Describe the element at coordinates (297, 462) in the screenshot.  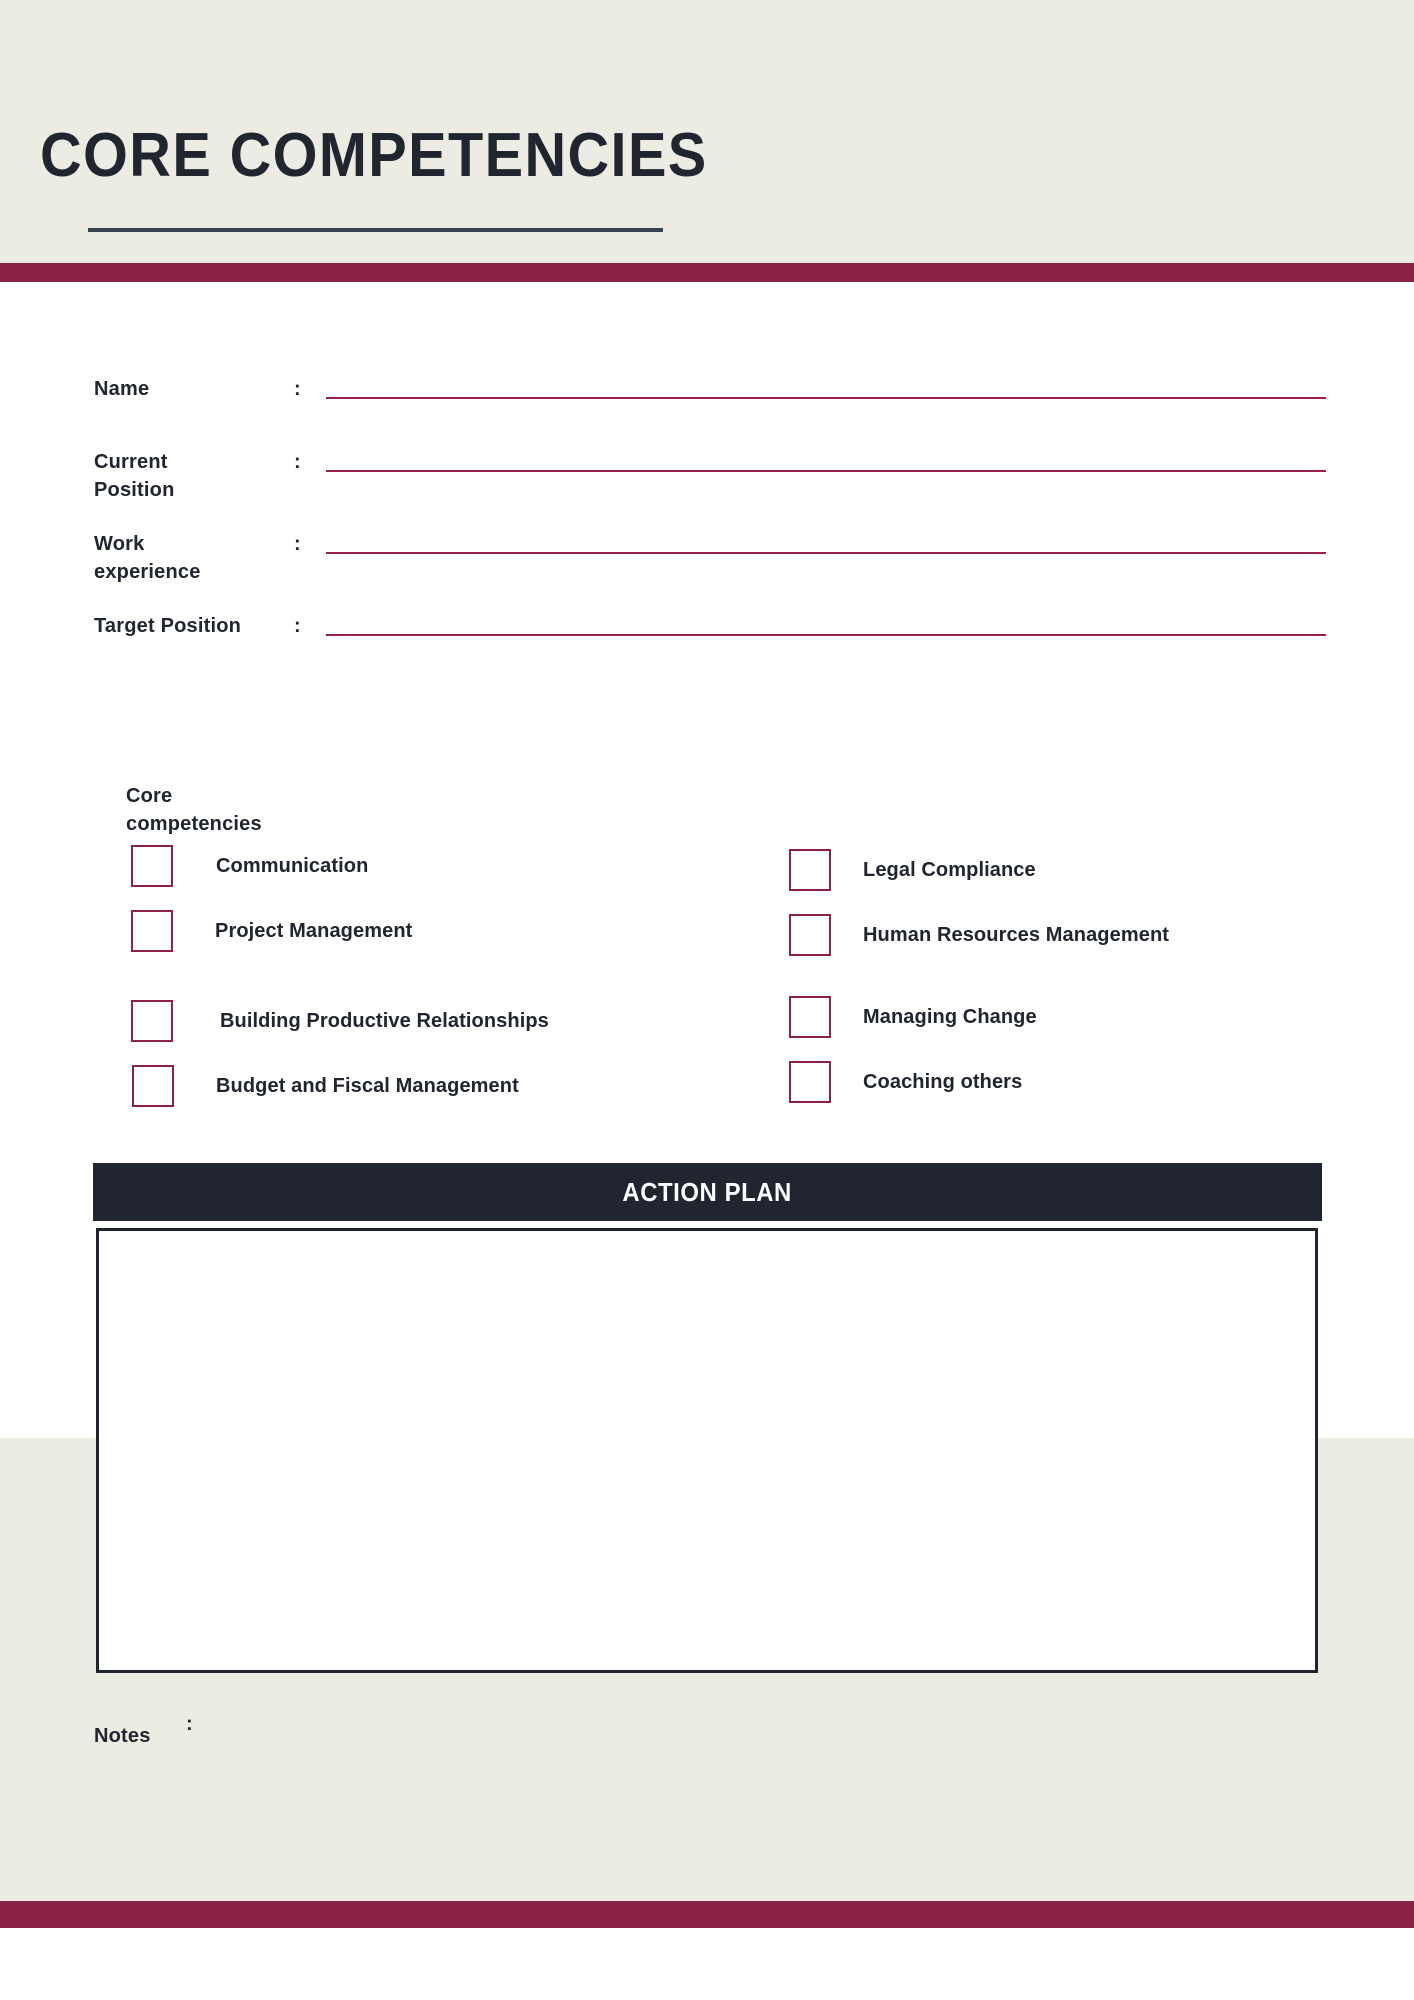
I see `form-colon-current-position: :` at that location.